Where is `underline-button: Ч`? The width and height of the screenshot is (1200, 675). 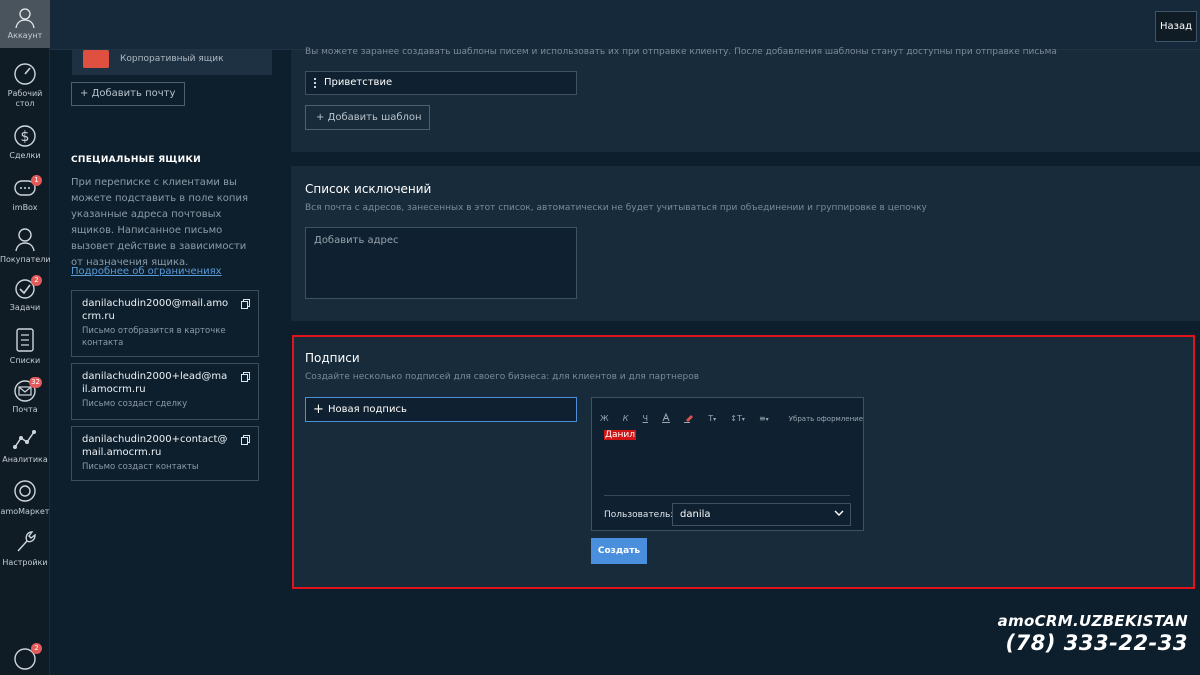 underline-button: Ч is located at coordinates (645, 418).